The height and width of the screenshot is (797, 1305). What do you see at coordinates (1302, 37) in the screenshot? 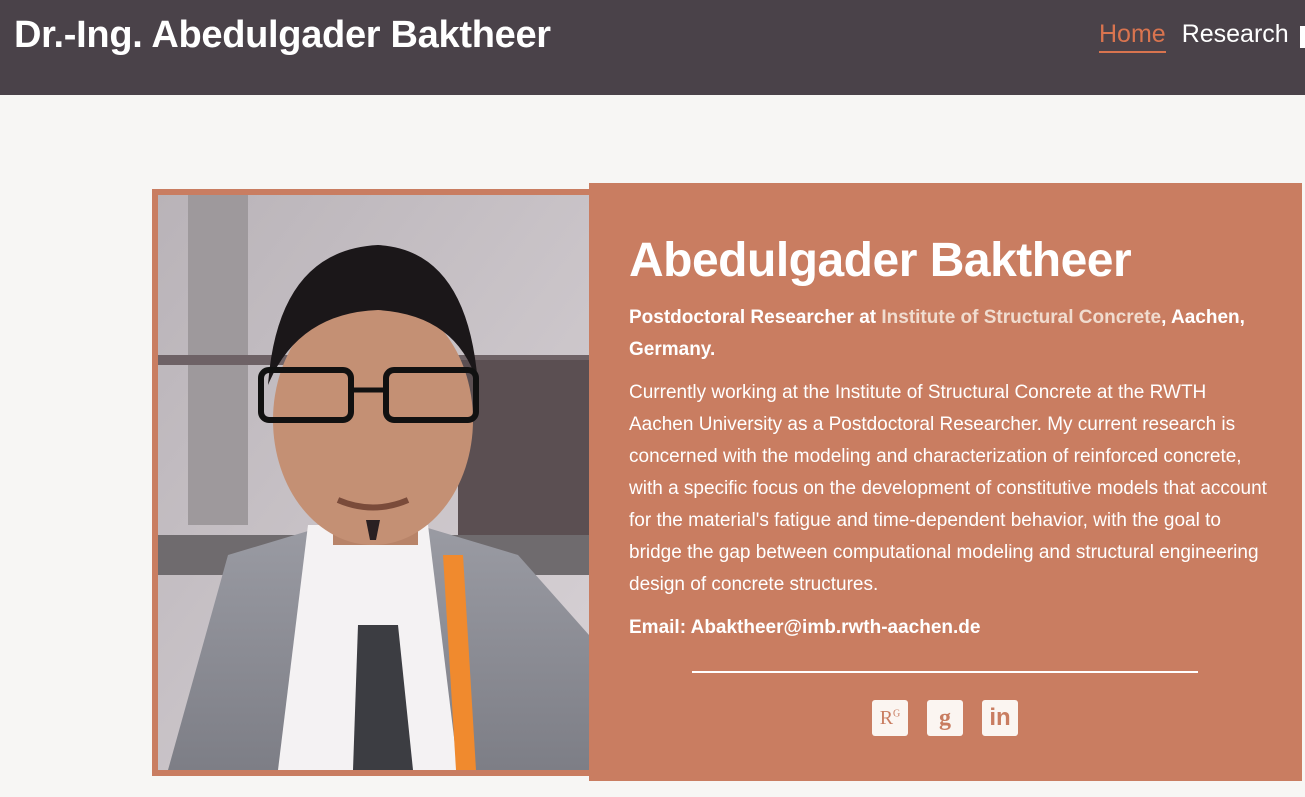
I see `nav-next-item-clipped` at bounding box center [1302, 37].